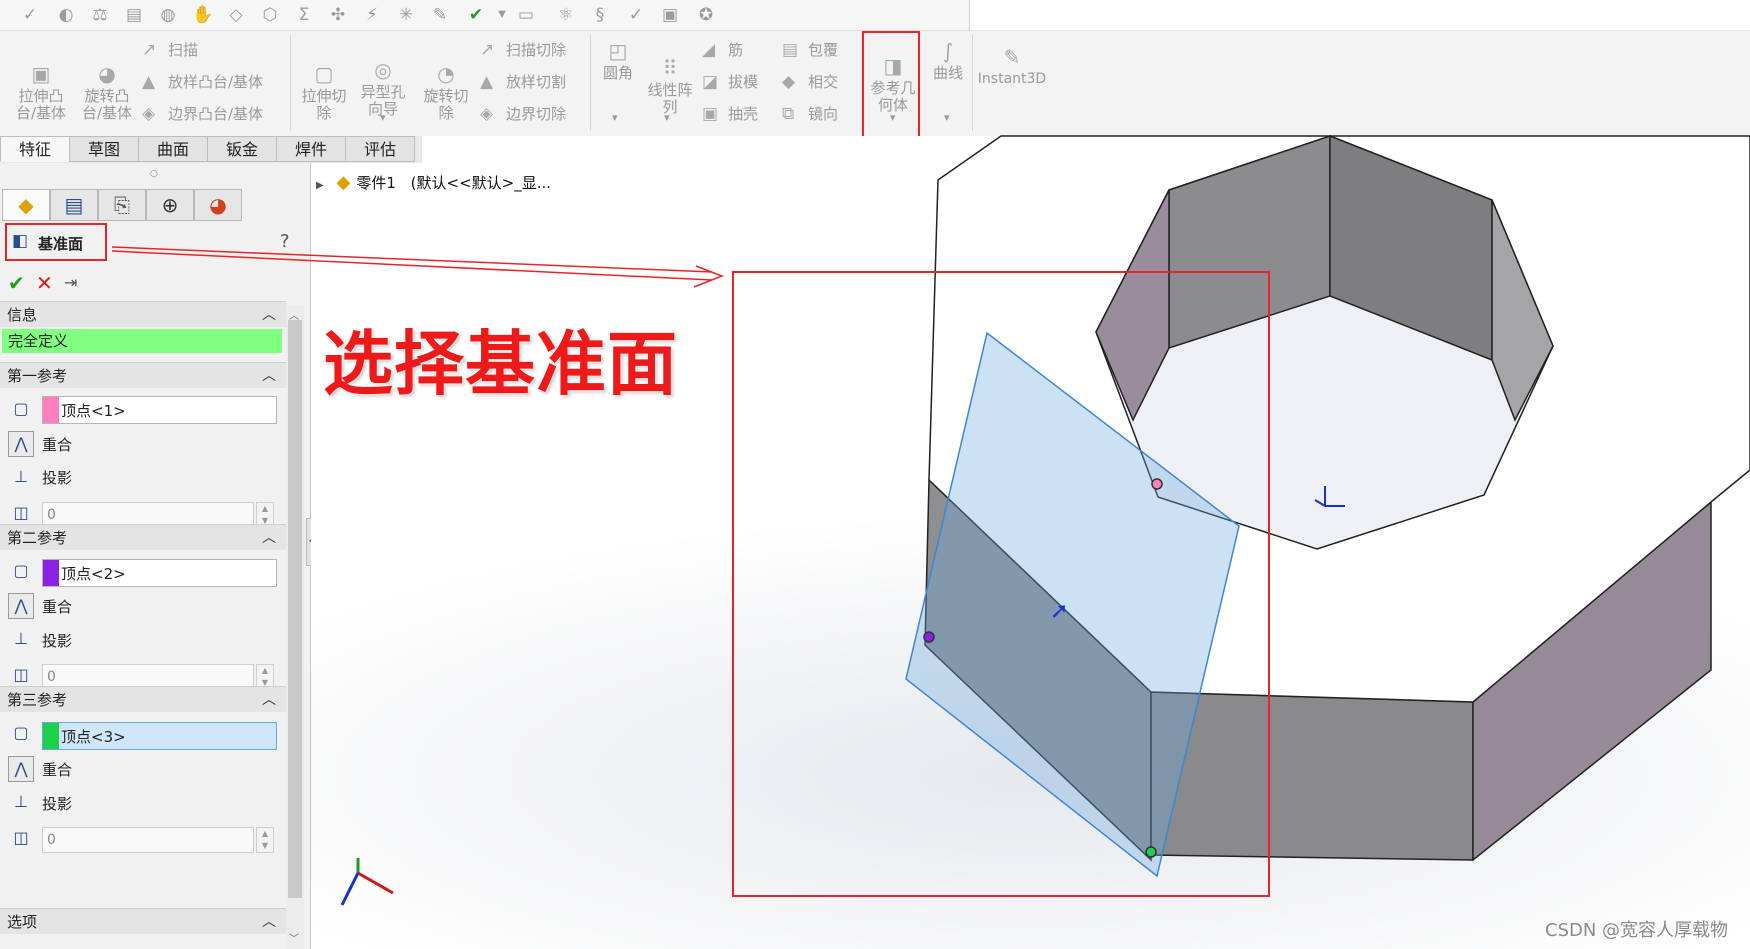 This screenshot has height=949, width=1750. What do you see at coordinates (1157, 484) in the screenshot?
I see `vertex-1-marker` at bounding box center [1157, 484].